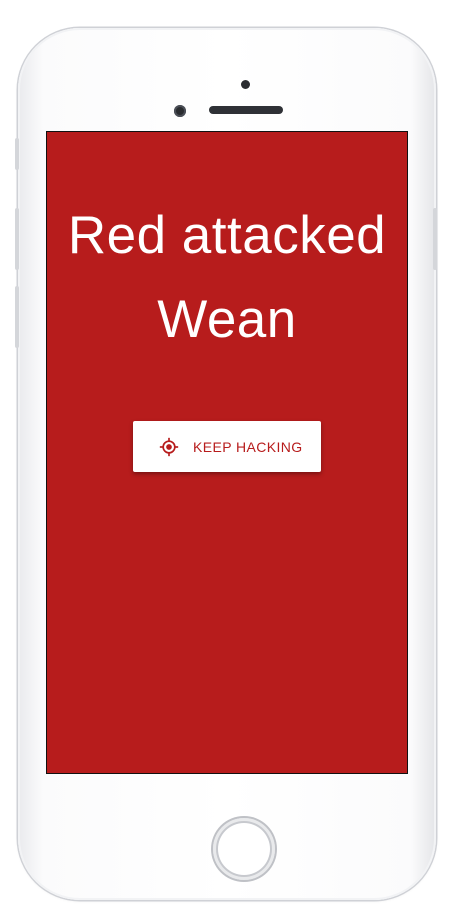 The image size is (455, 908). Describe the element at coordinates (227, 278) in the screenshot. I see `result-message: Red attacked Wean` at that location.